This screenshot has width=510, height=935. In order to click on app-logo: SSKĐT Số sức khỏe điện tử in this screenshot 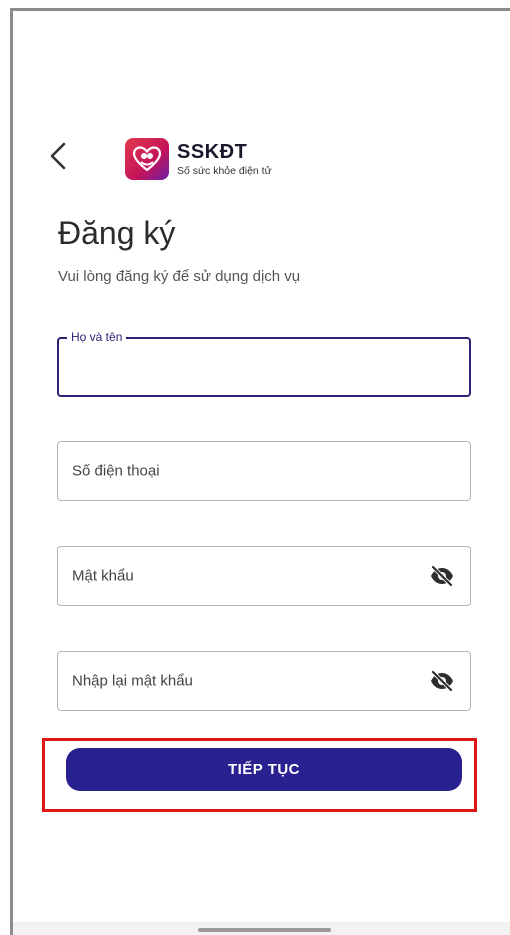, I will do `click(198, 159)`.